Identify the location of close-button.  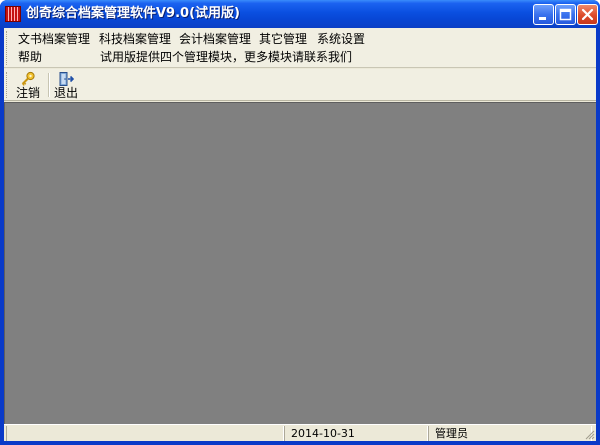
(587, 14).